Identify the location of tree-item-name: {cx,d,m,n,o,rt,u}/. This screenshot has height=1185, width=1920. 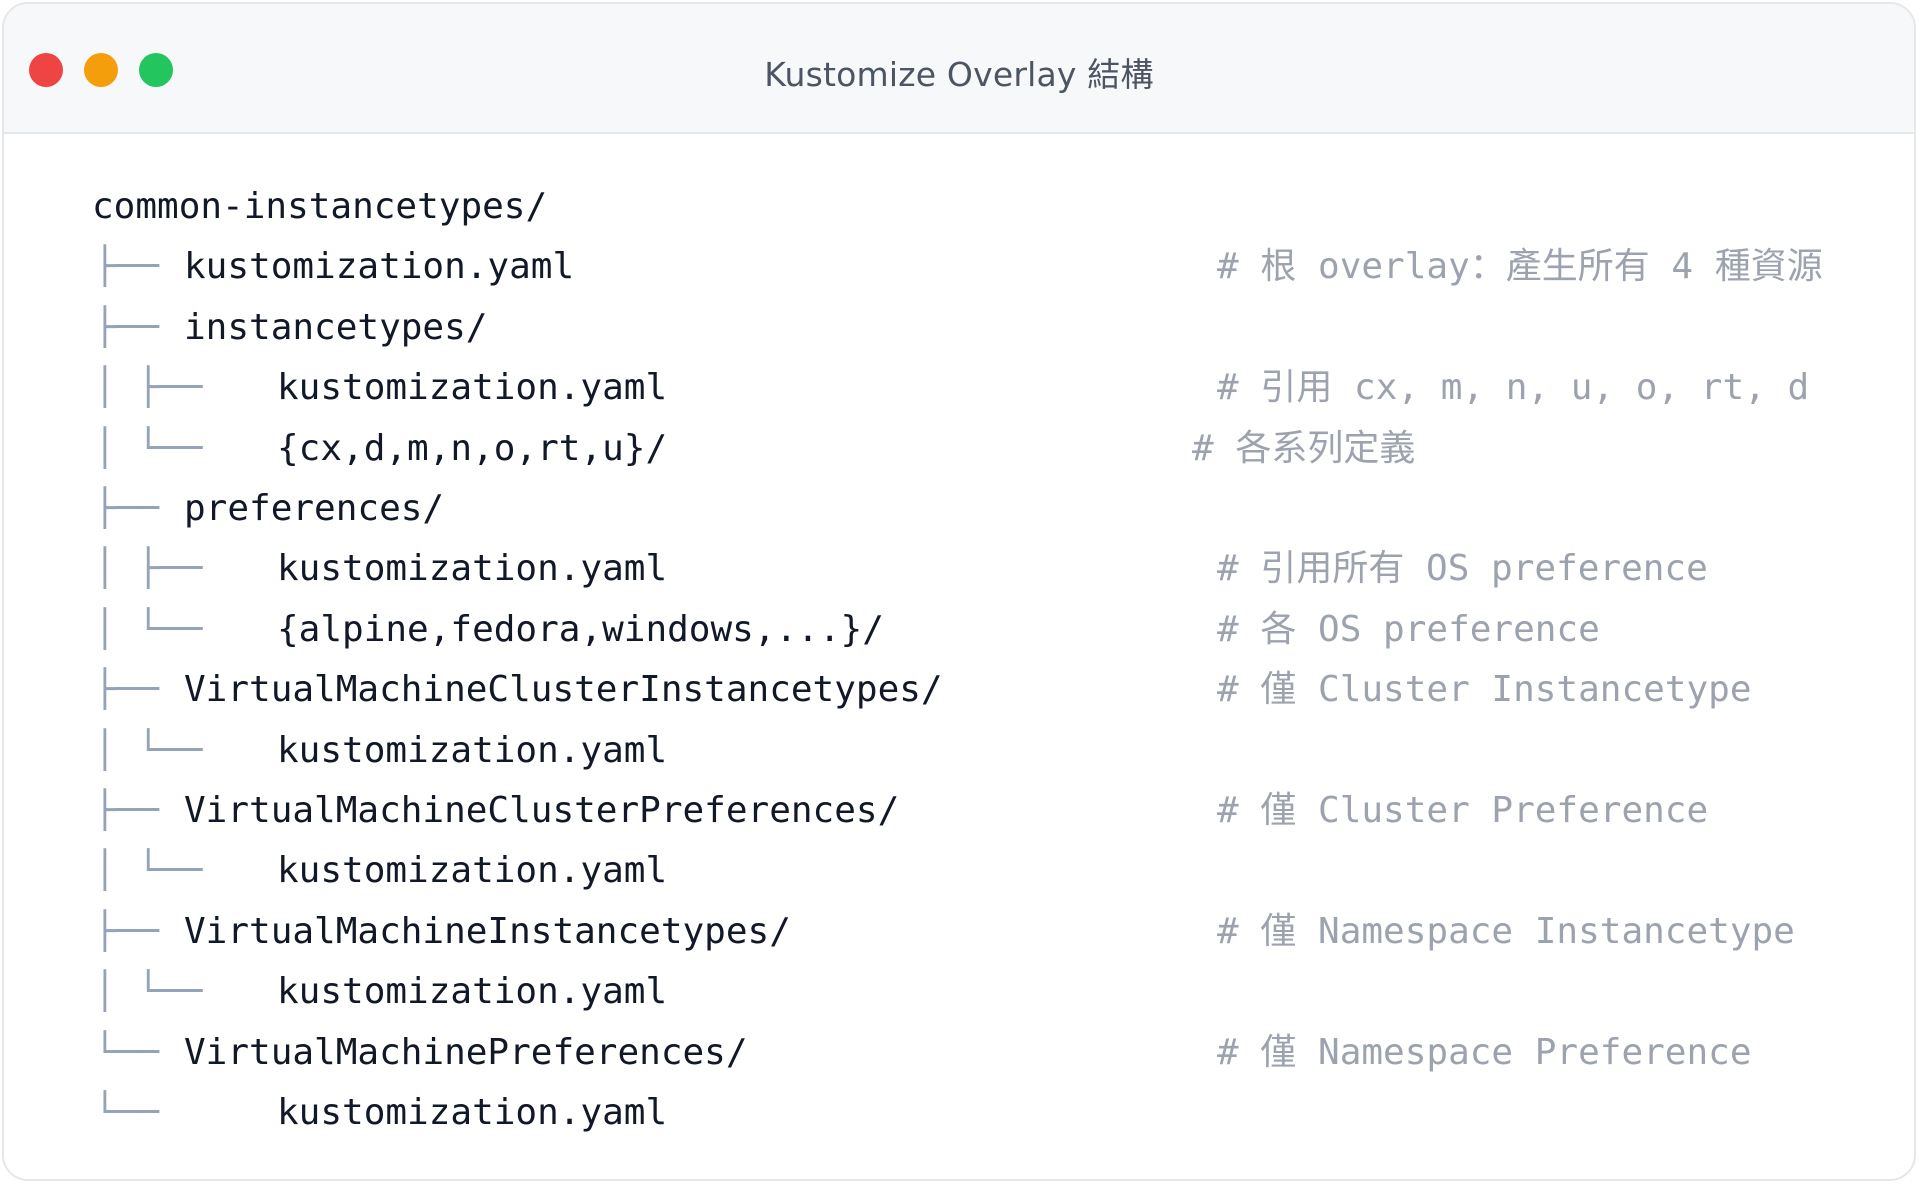
(472, 448).